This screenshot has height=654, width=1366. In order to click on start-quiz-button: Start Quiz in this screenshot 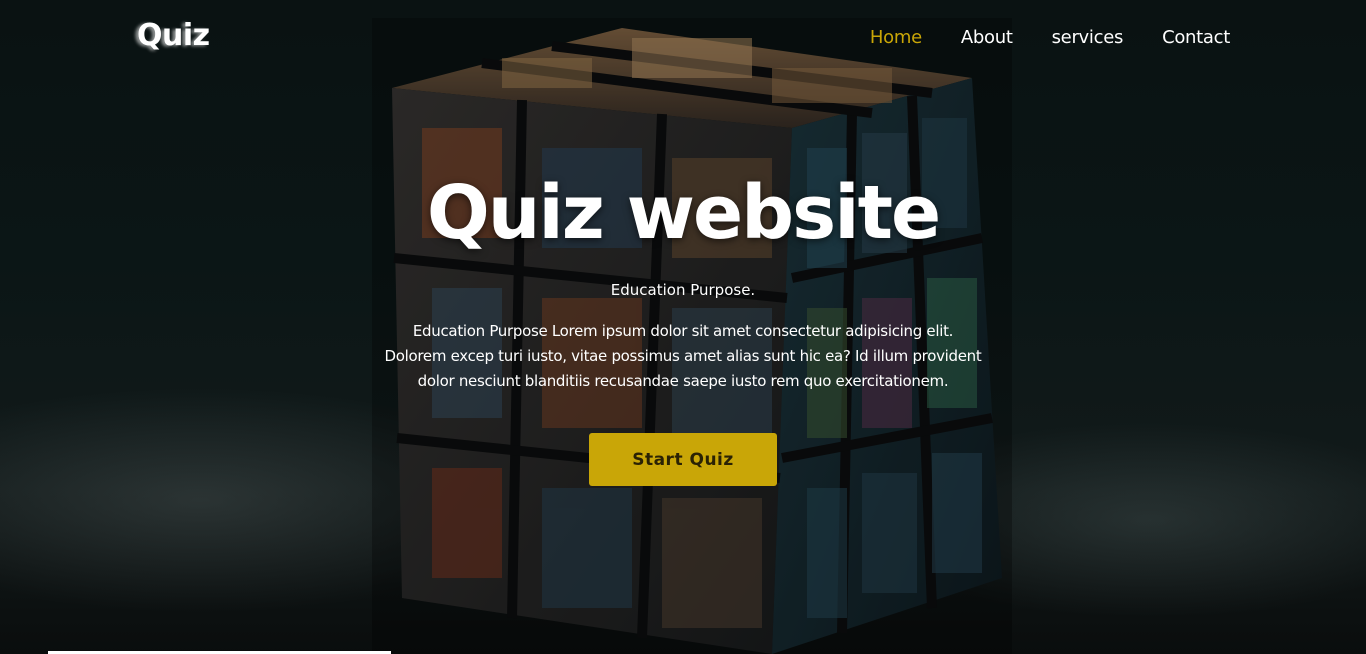, I will do `click(683, 459)`.